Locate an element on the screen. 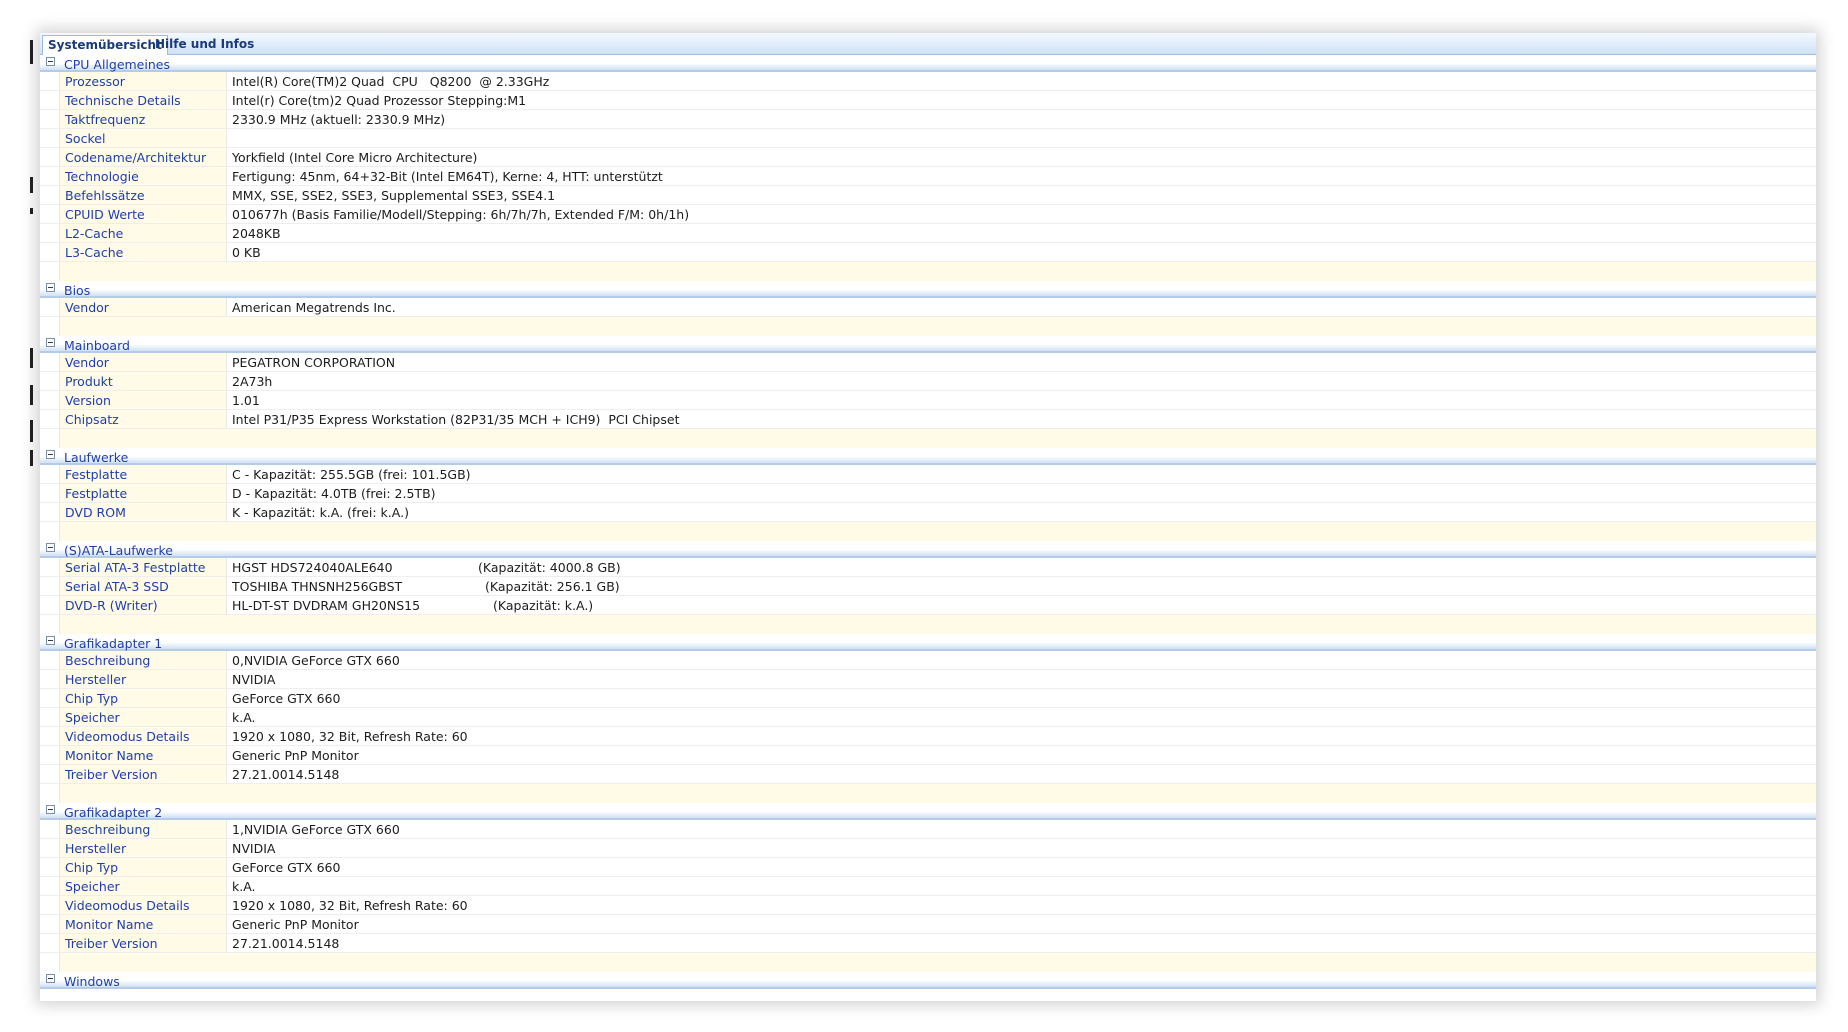 Image resolution: width=1848 pixels, height=1032 pixels. property-value: D - Kapazität: 4.0TB (frei: 2.5TB) is located at coordinates (334, 493).